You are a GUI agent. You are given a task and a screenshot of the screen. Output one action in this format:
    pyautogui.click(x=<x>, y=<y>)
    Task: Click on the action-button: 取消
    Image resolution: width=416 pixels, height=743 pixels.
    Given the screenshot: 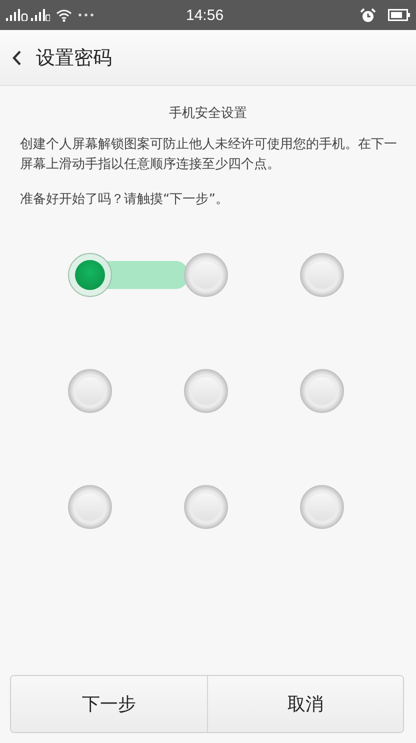 What is the action you would take?
    pyautogui.click(x=304, y=704)
    